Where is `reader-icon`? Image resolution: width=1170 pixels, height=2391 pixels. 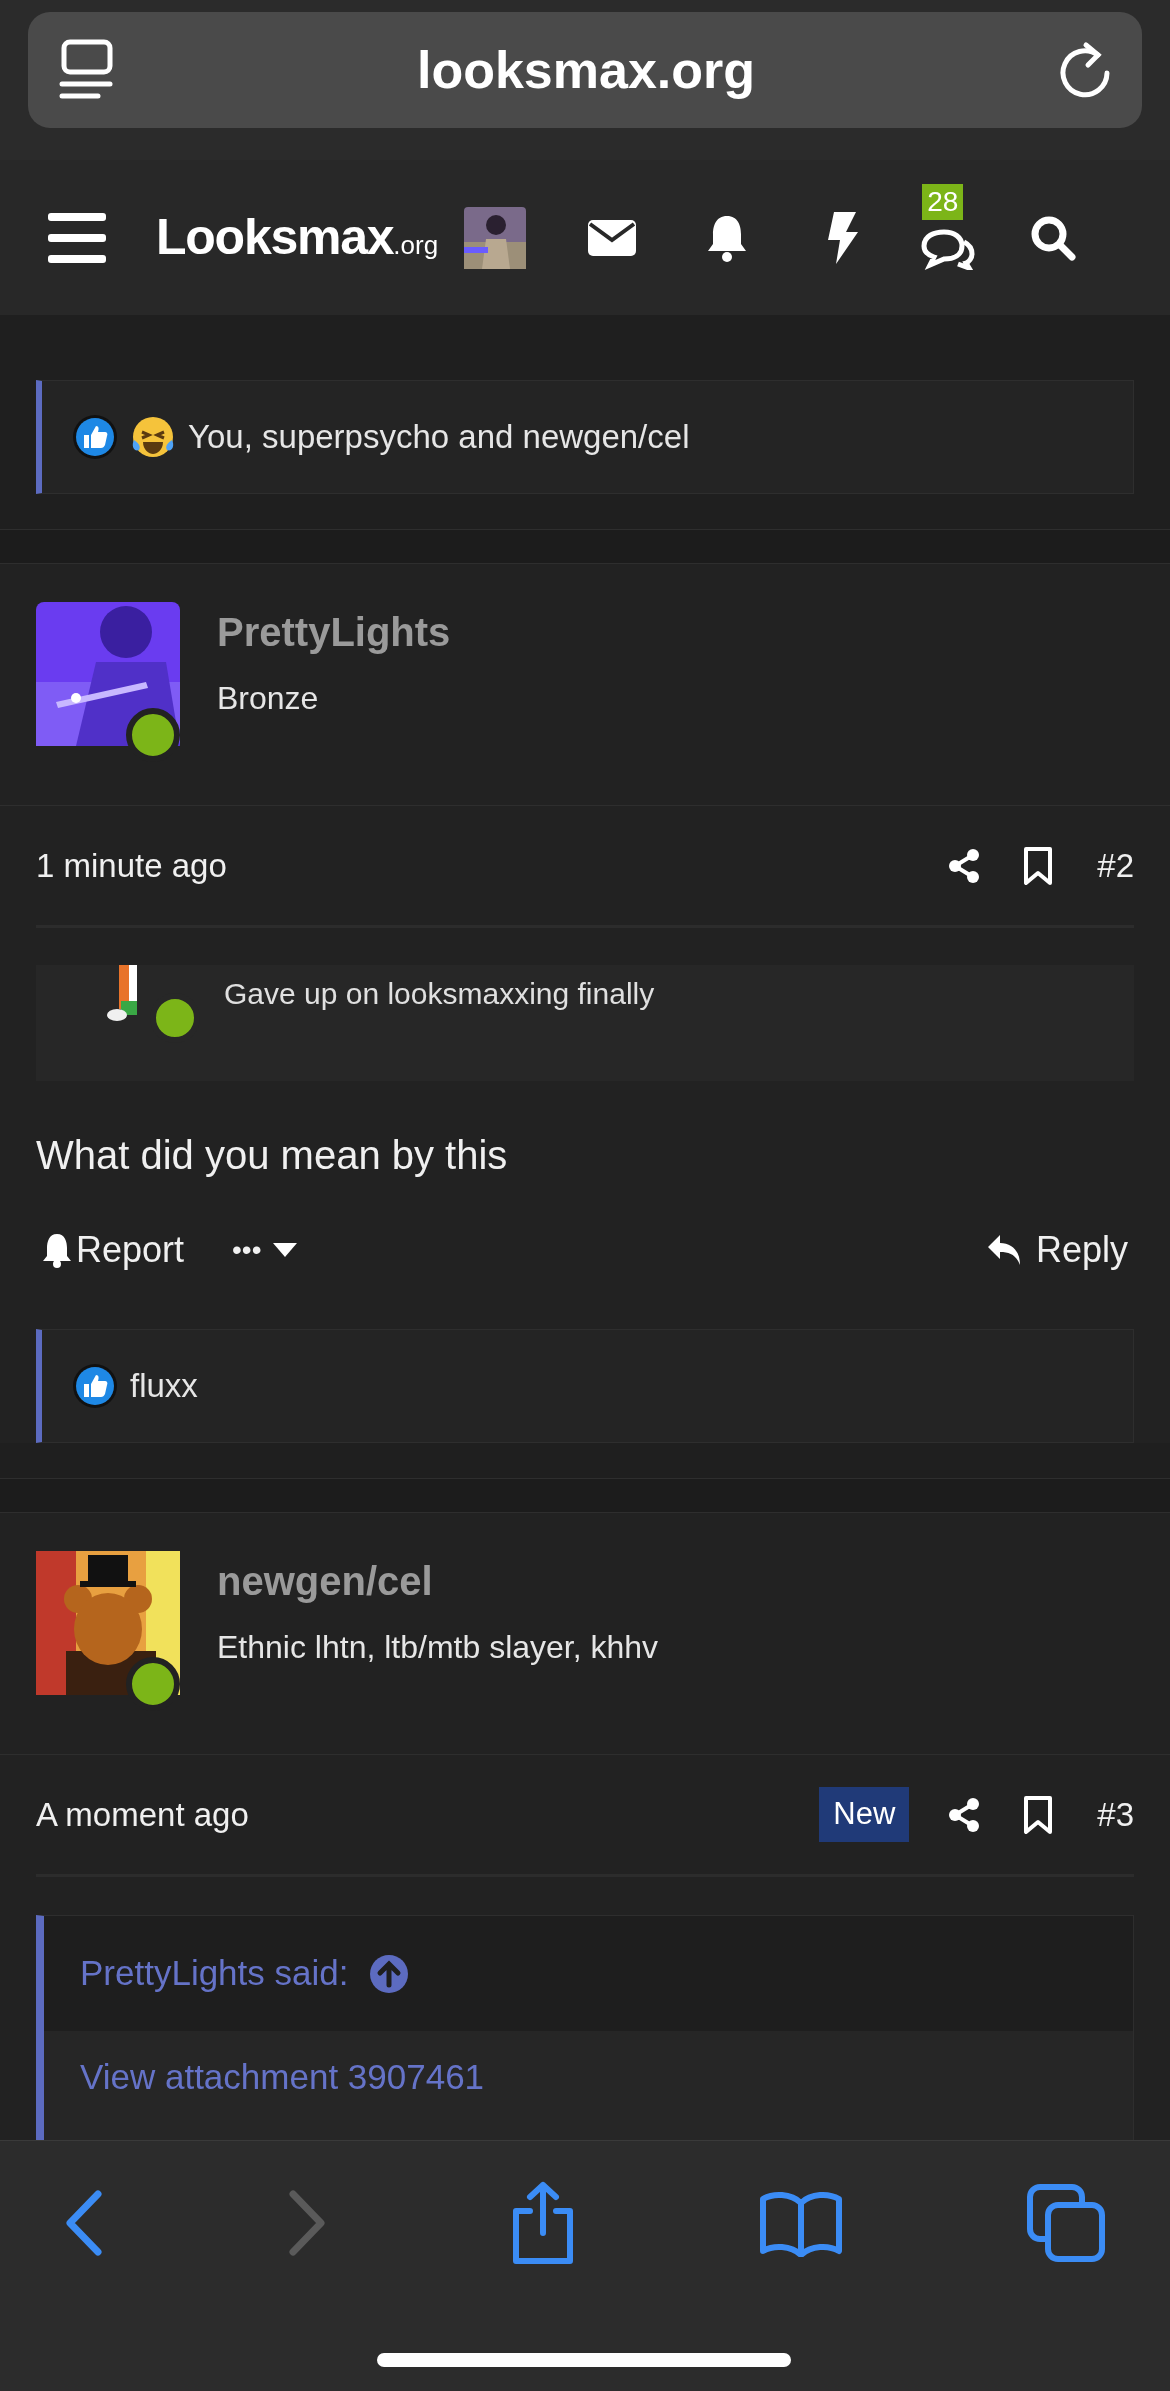 reader-icon is located at coordinates (86, 70).